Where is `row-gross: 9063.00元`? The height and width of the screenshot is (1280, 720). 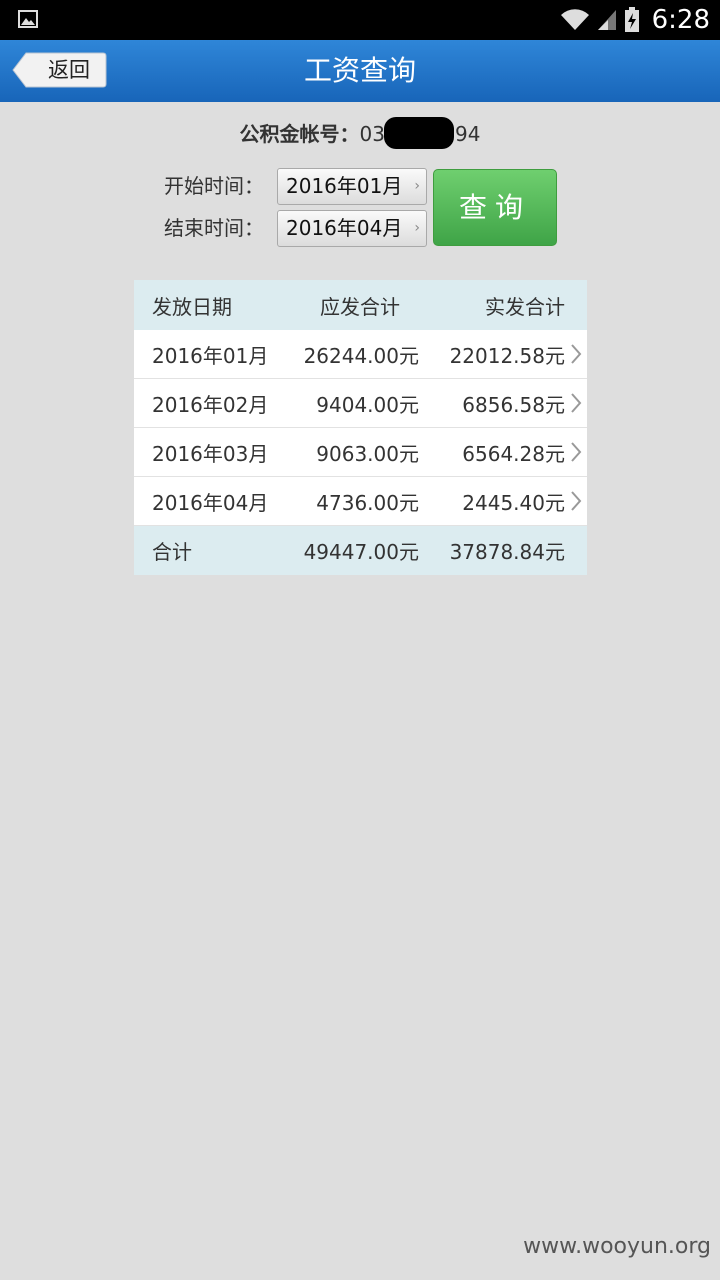
row-gross: 9063.00元 is located at coordinates (367, 453).